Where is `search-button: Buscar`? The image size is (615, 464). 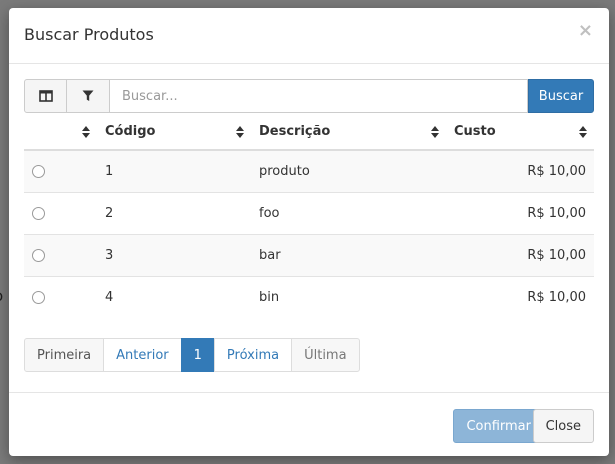
search-button: Buscar is located at coordinates (561, 96).